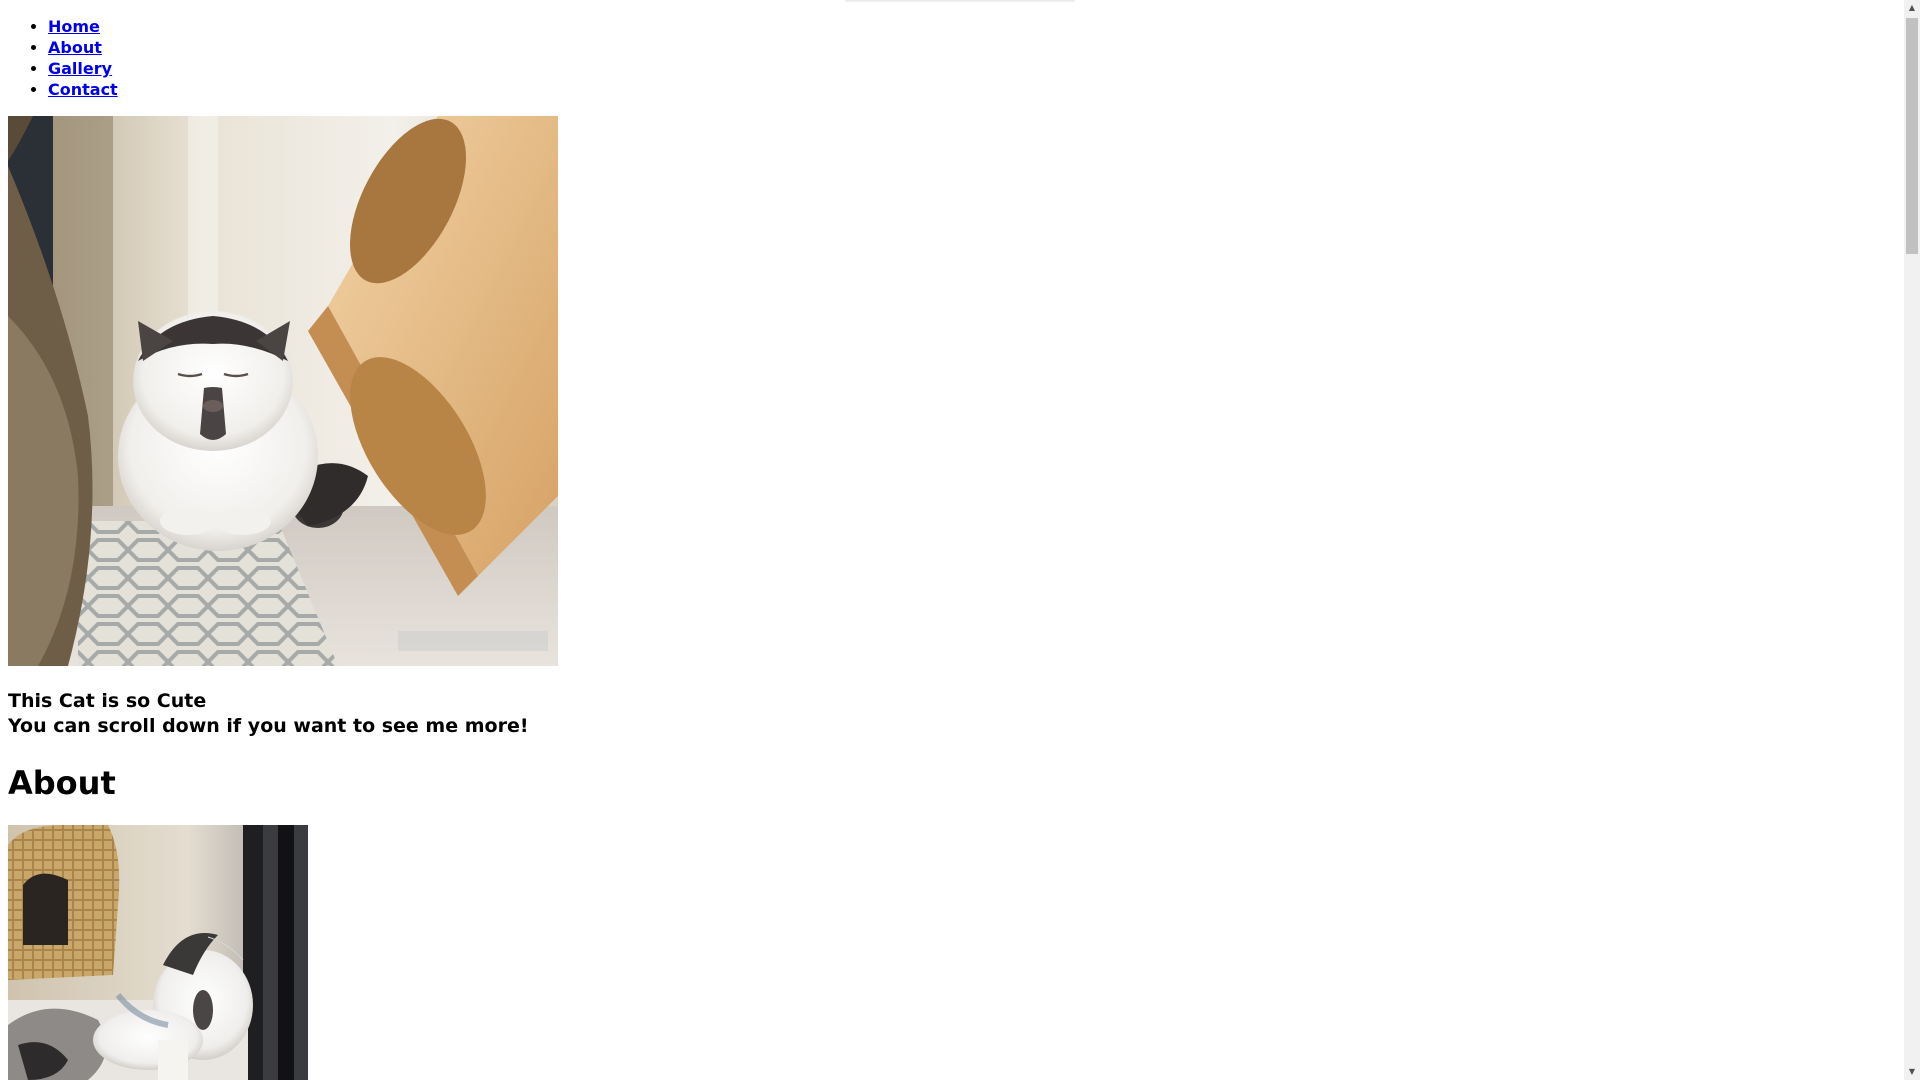  Describe the element at coordinates (80, 68) in the screenshot. I see `nav-link-gallery: Gallery` at that location.